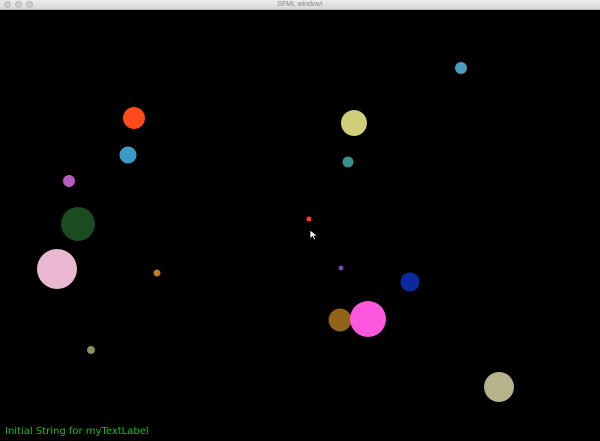 This screenshot has height=441, width=600. What do you see at coordinates (78, 224) in the screenshot?
I see `dark-green-circle` at bounding box center [78, 224].